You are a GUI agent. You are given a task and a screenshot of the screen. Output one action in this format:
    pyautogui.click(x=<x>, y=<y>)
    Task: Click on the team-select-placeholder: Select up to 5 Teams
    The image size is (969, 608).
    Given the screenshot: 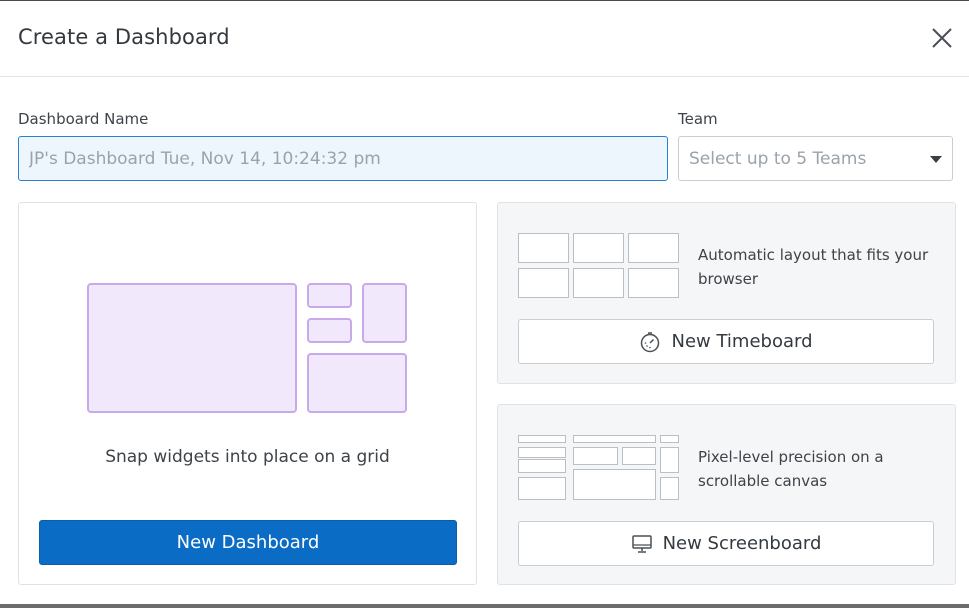 What is the action you would take?
    pyautogui.click(x=778, y=159)
    